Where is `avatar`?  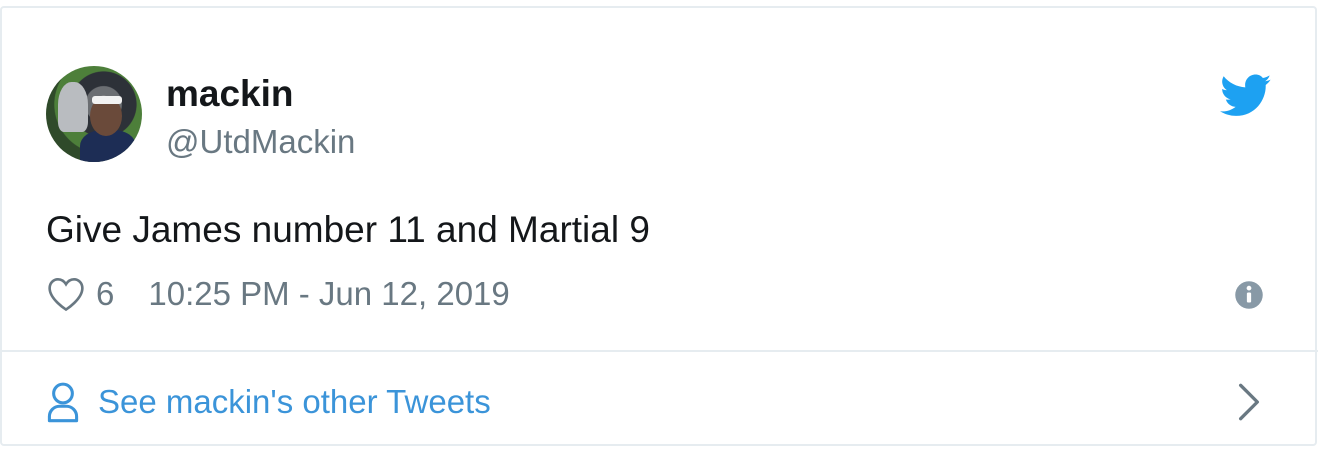 avatar is located at coordinates (94, 114).